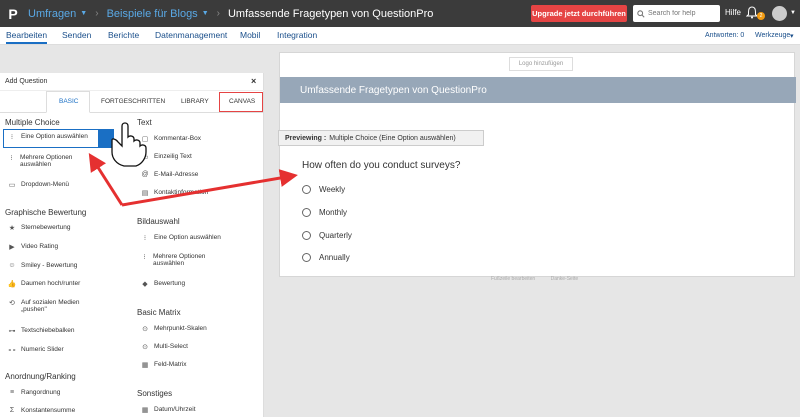 This screenshot has width=800, height=417. Describe the element at coordinates (393, 90) in the screenshot. I see `survey-title: Umfassende Fragetypen von QuestionPro` at that location.